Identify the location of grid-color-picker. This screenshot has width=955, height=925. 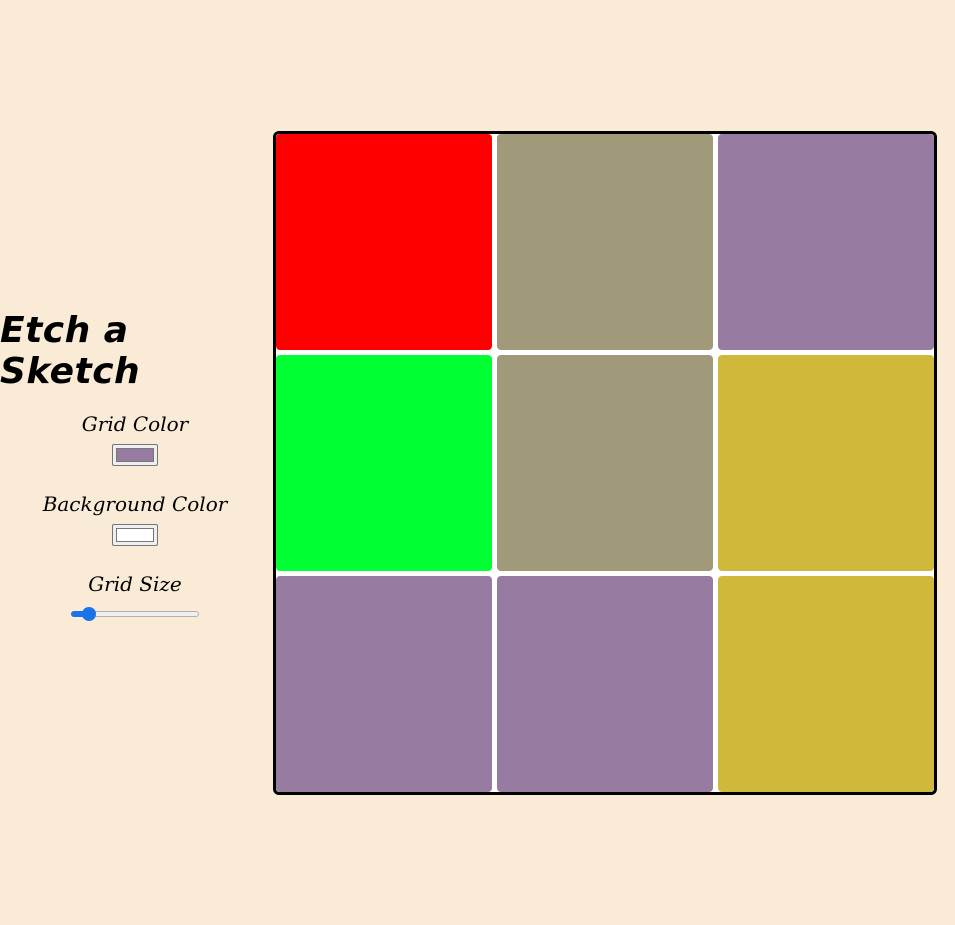
(135, 455).